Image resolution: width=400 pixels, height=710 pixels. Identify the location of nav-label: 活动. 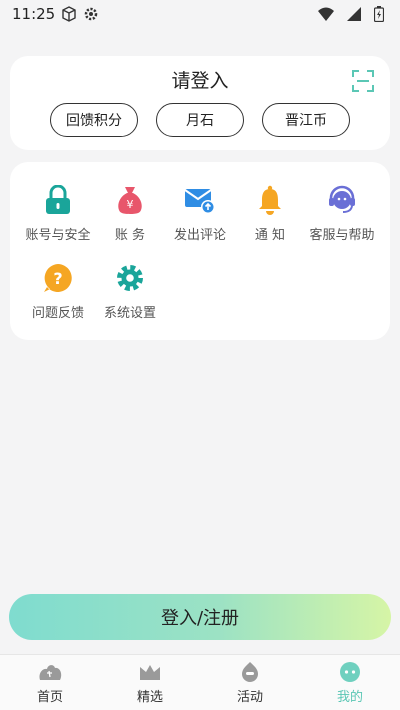
(249, 697).